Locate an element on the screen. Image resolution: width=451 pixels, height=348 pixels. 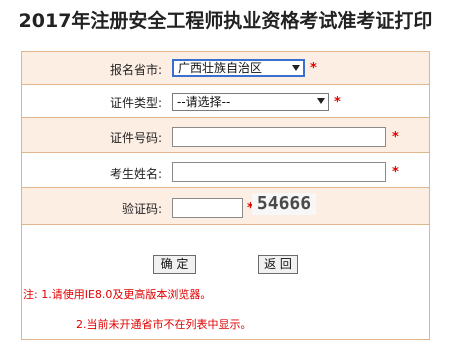
province-select: 广西壮族自治区 is located at coordinates (238, 68).